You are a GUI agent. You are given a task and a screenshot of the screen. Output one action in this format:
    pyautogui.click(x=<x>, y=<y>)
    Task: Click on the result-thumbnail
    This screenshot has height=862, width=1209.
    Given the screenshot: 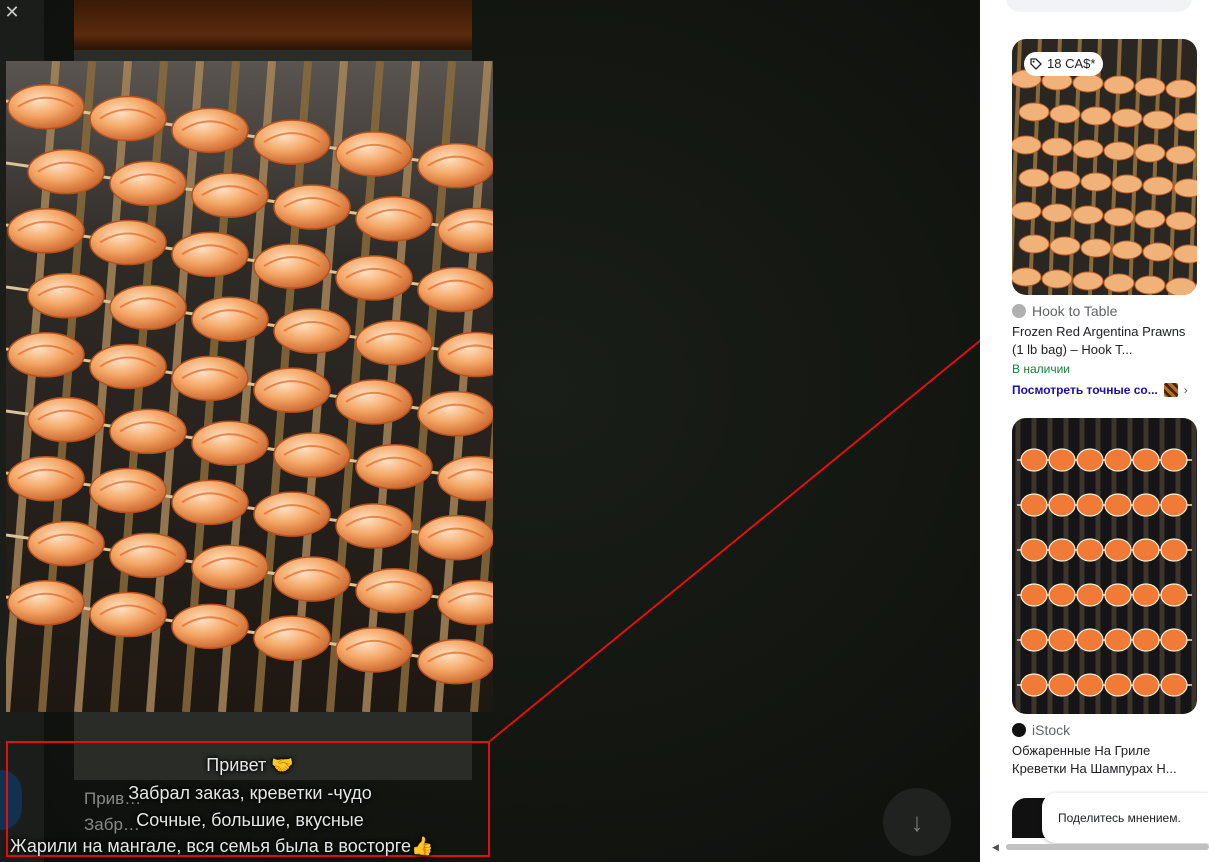 What is the action you would take?
    pyautogui.click(x=1104, y=566)
    